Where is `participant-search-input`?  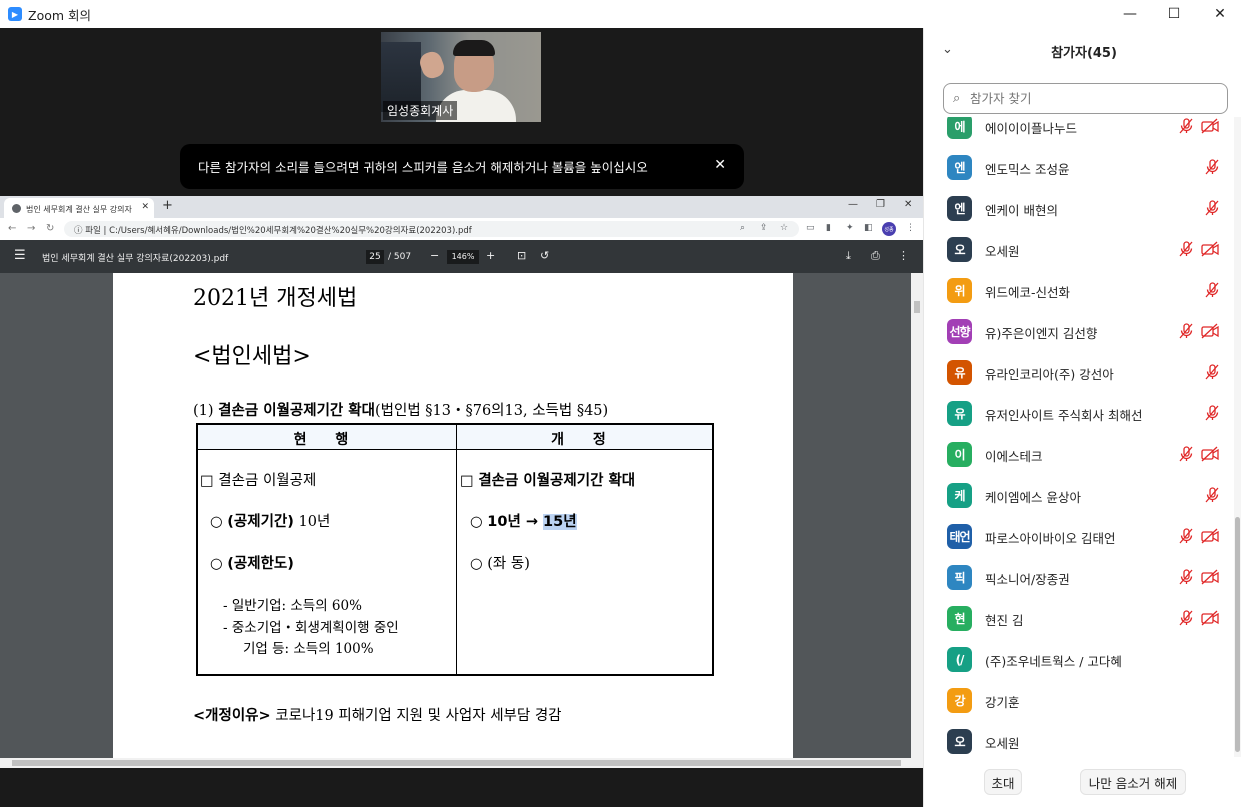
participant-search-input is located at coordinates (1095, 98).